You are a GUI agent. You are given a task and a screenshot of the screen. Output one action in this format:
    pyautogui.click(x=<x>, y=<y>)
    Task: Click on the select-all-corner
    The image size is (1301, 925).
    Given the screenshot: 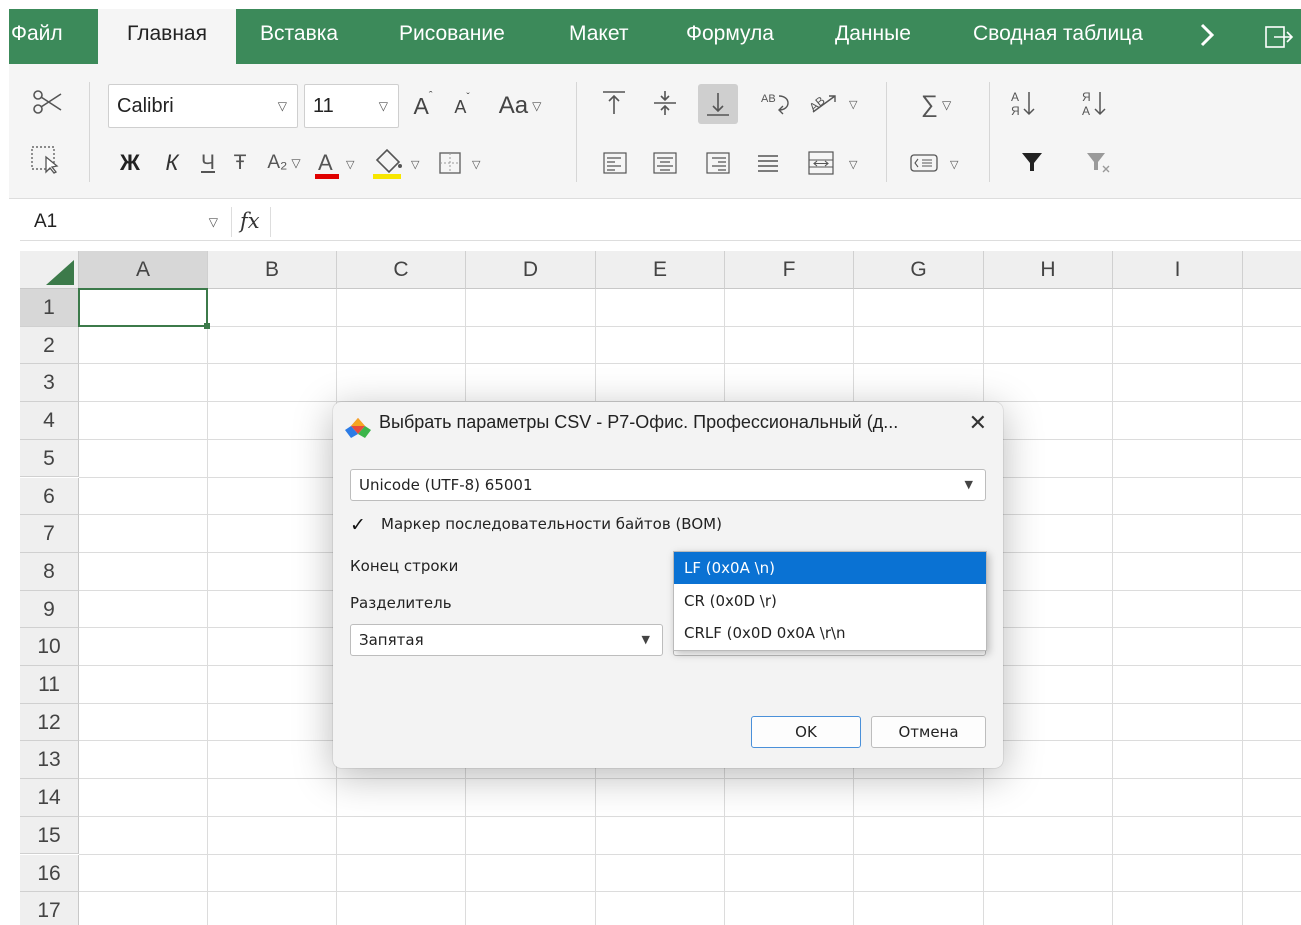 What is the action you would take?
    pyautogui.click(x=49, y=270)
    